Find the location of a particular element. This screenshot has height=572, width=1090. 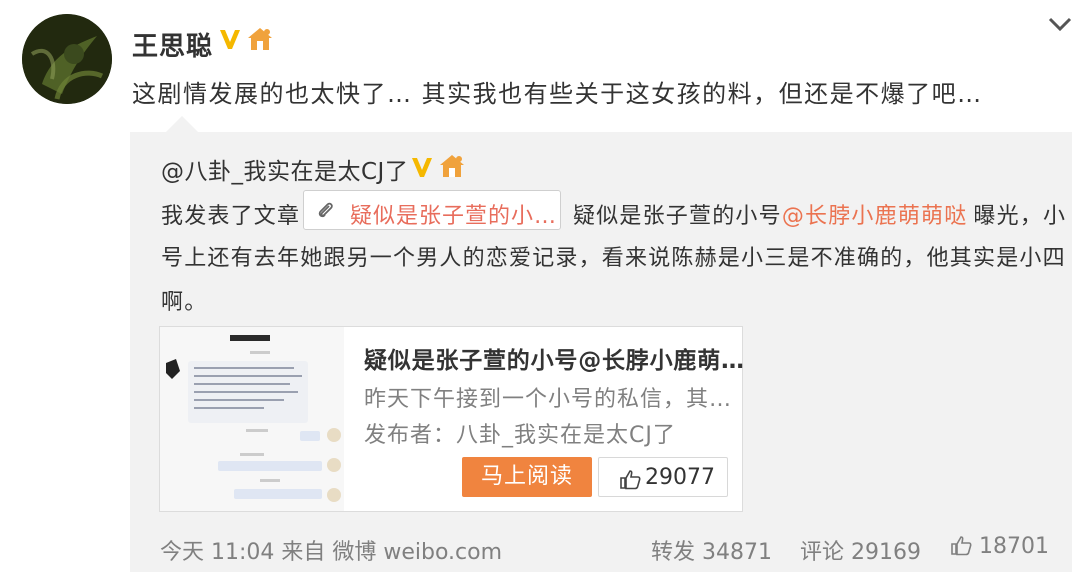

repost-line-1-mid: 疑似是张子萱的小号 is located at coordinates (677, 216).